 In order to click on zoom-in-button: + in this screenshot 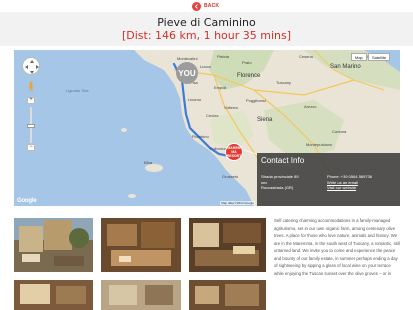, I will do `click(31, 100)`.